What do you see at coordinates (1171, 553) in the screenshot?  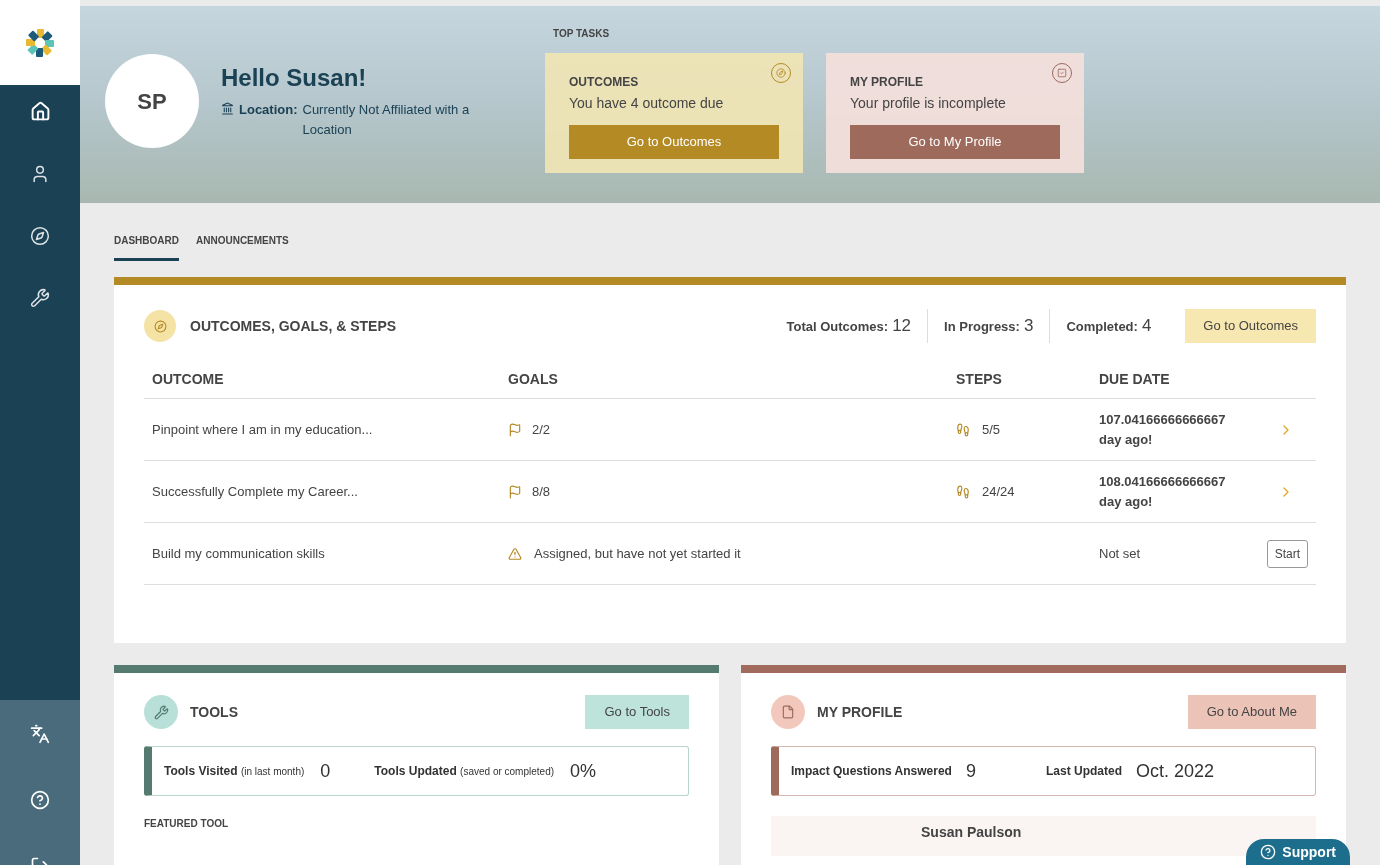 I see `due-date: Not set` at bounding box center [1171, 553].